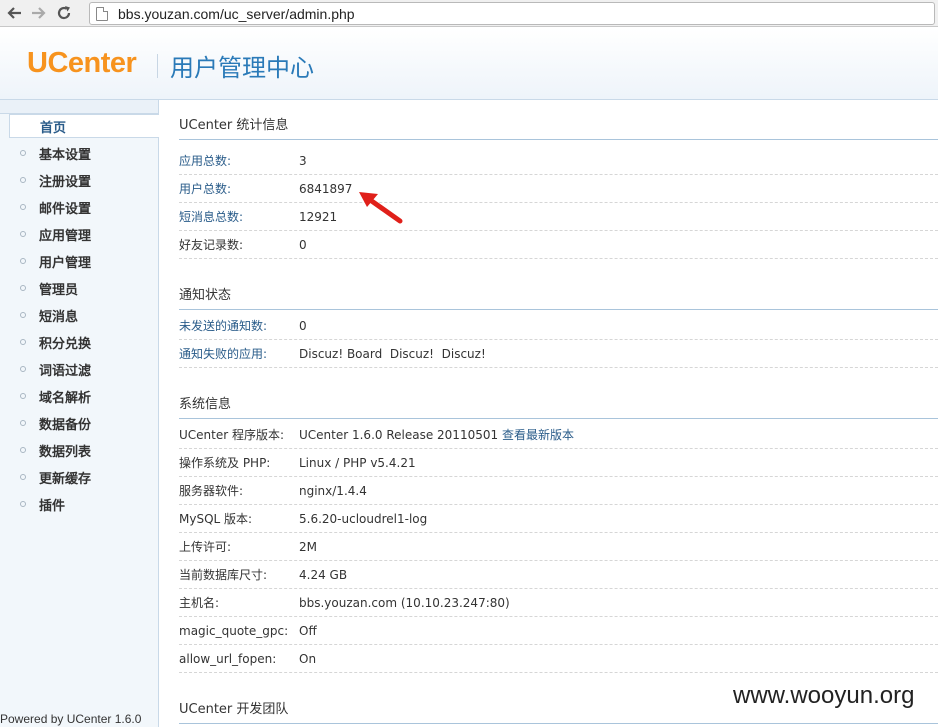  I want to click on sidebar-item-label: 注册设置, so click(65, 182).